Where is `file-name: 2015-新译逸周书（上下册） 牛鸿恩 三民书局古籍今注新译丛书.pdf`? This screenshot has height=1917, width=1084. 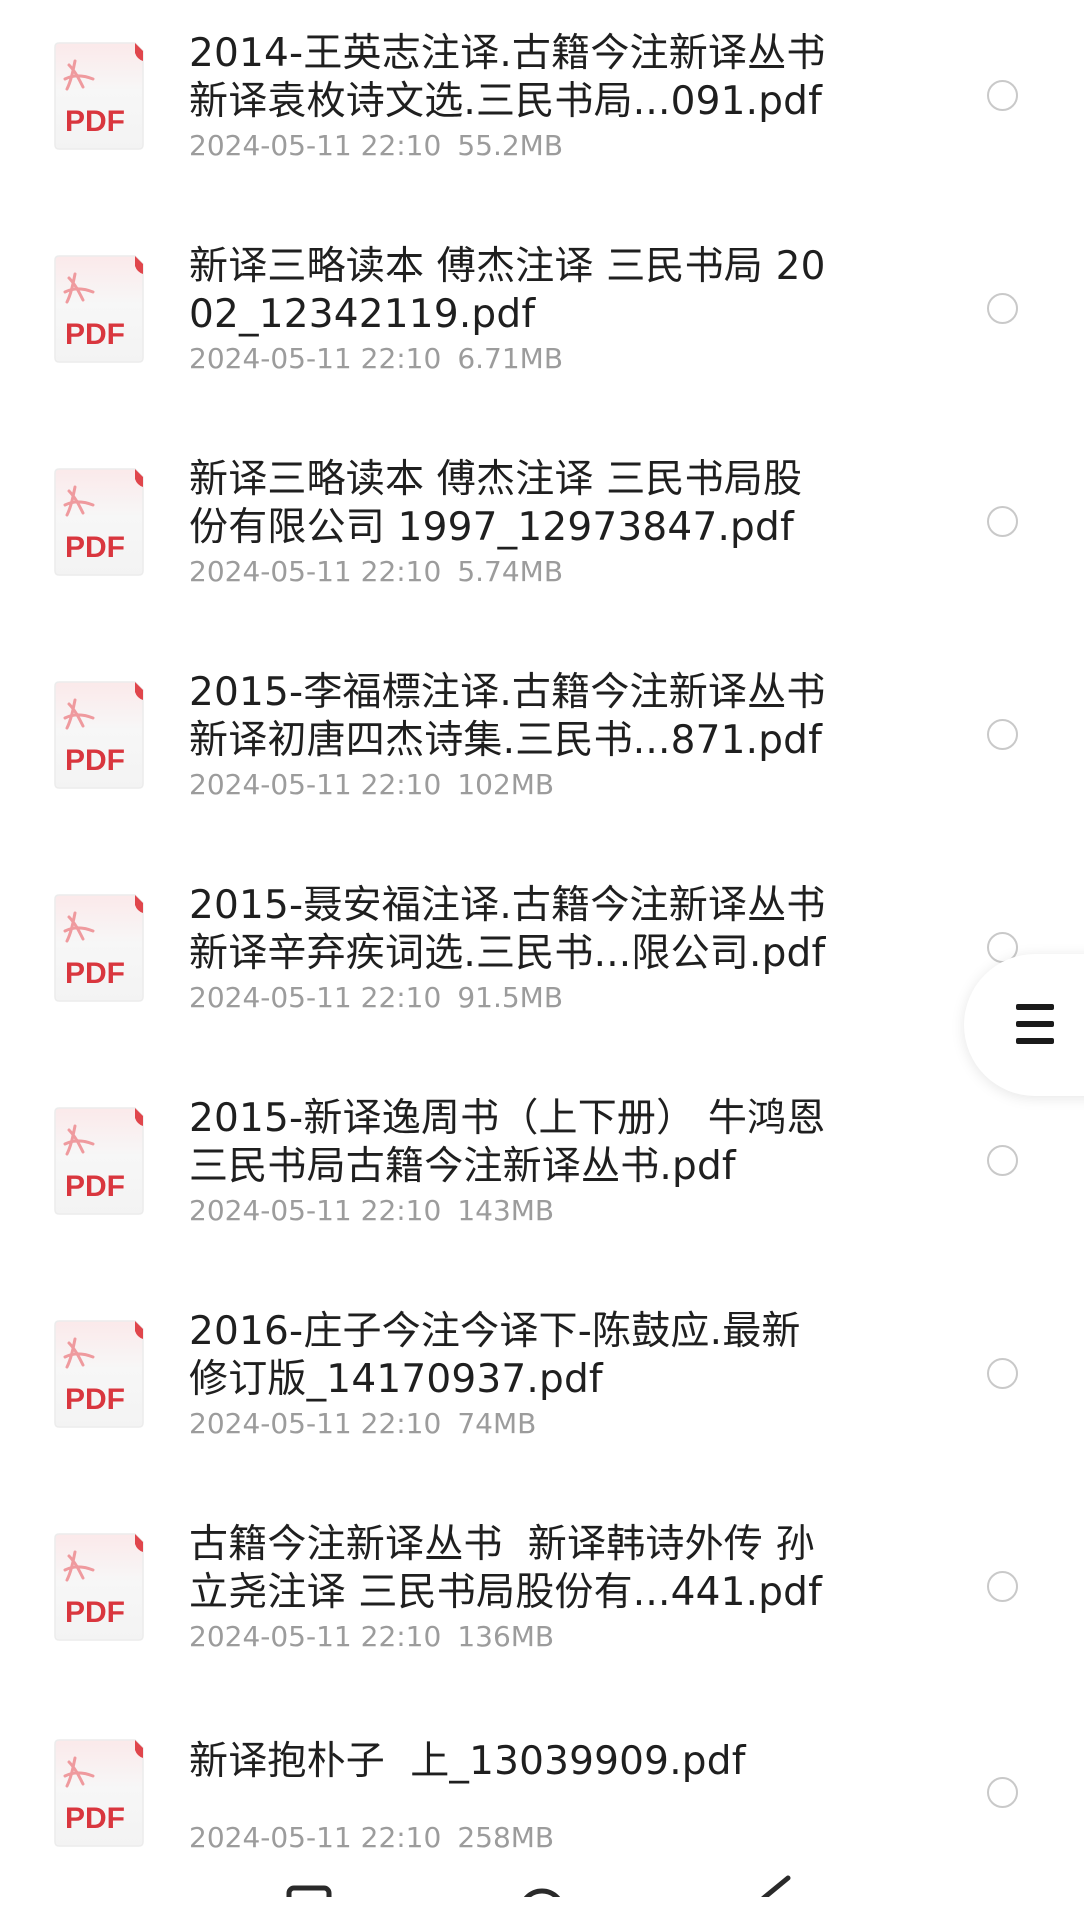 file-name: 2015-新译逸周书（上下册） 牛鸿恩 三民书局古籍今注新译丛书.pdf is located at coordinates (507, 1142).